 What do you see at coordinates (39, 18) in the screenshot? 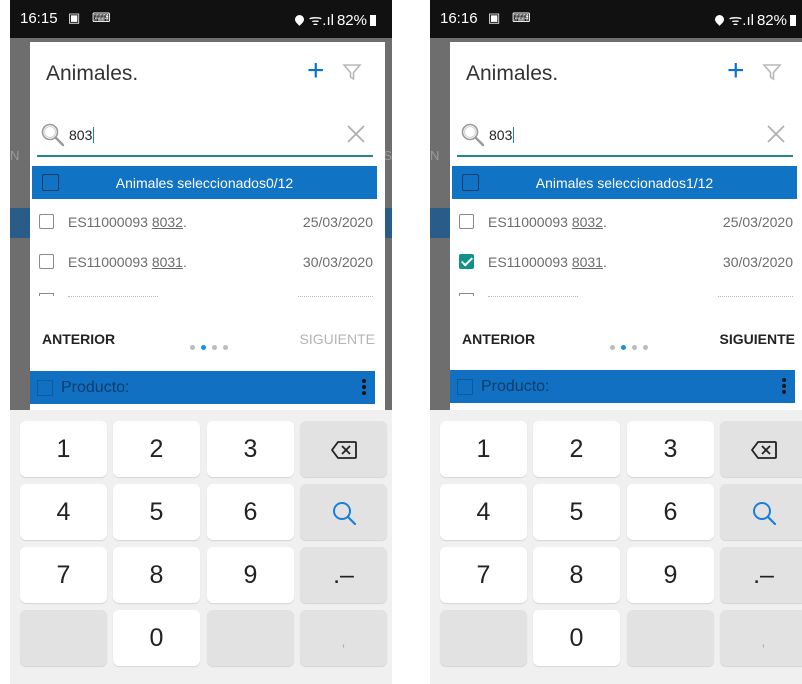
I see `status-time: 16:15` at bounding box center [39, 18].